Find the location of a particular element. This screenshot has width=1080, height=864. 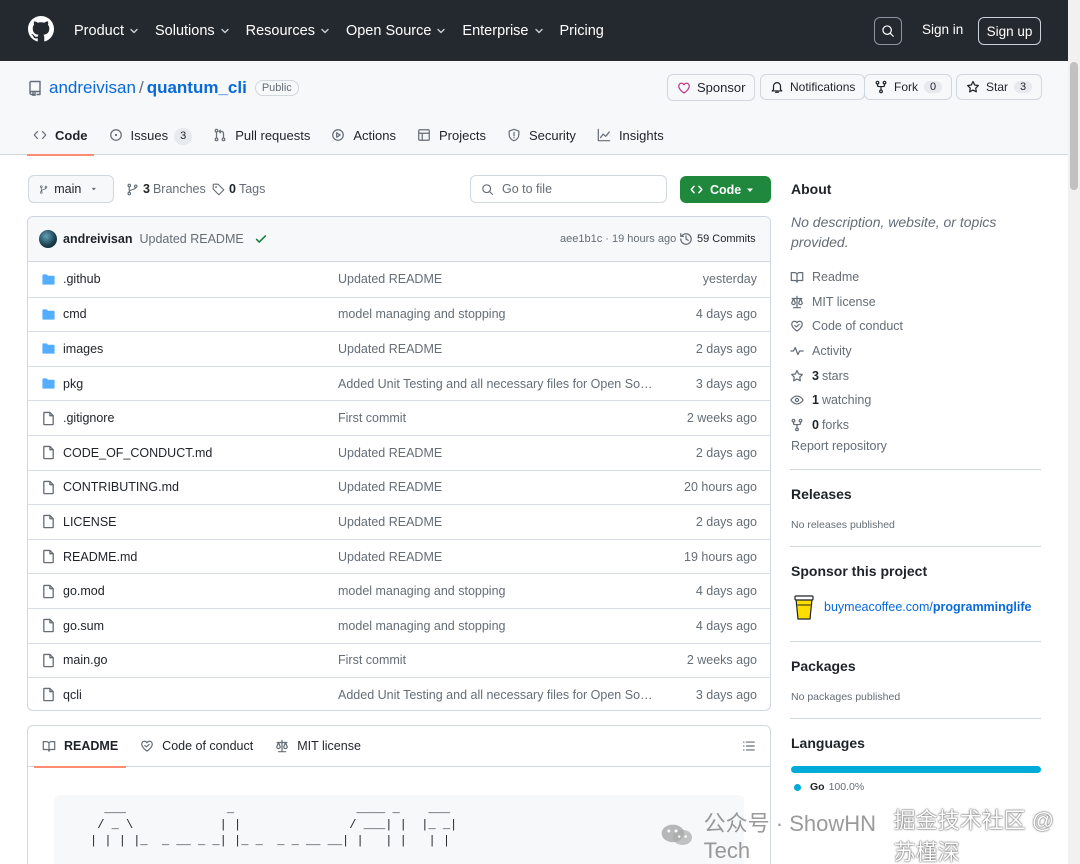

file-row: images Updated README 2 days ago is located at coordinates (399, 348).